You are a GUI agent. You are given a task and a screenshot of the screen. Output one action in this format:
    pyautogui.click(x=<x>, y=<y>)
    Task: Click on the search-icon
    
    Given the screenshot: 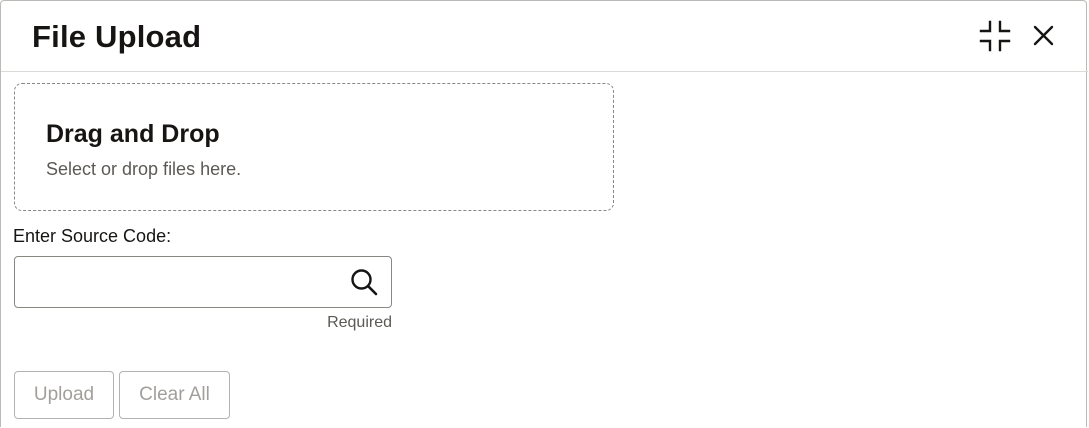 What is the action you would take?
    pyautogui.click(x=364, y=282)
    